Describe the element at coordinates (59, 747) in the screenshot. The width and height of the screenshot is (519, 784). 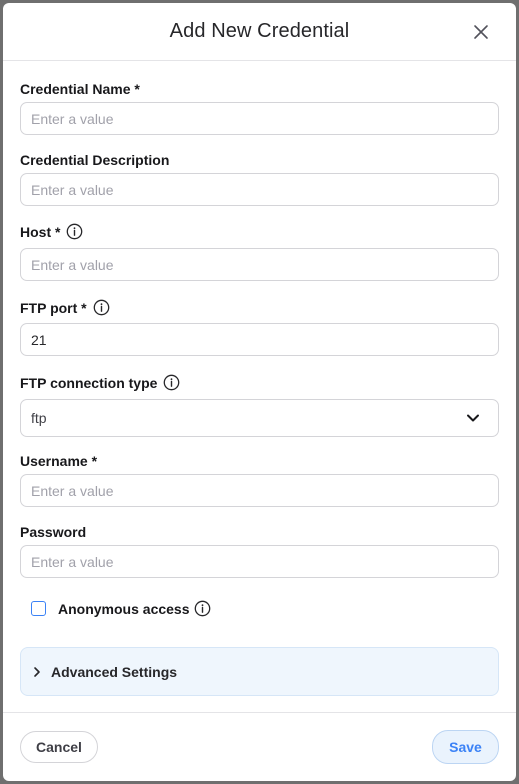
I see `cancel-button: Cancel` at that location.